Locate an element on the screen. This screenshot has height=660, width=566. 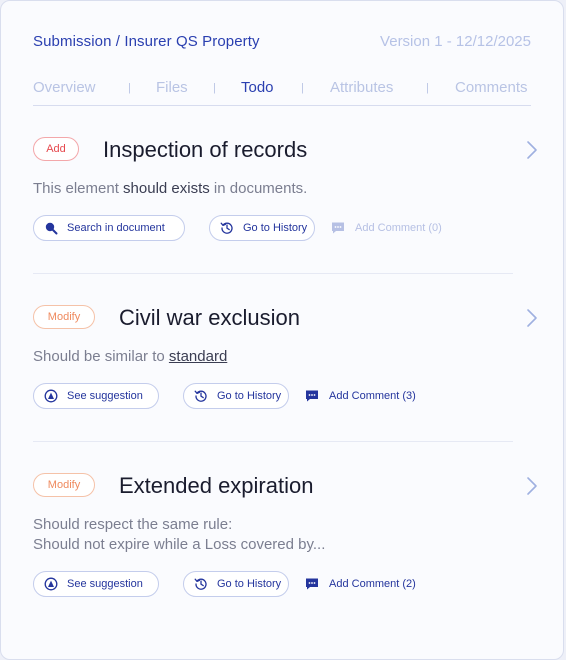
add-comment-button: Add Comment (3) is located at coordinates (370, 396).